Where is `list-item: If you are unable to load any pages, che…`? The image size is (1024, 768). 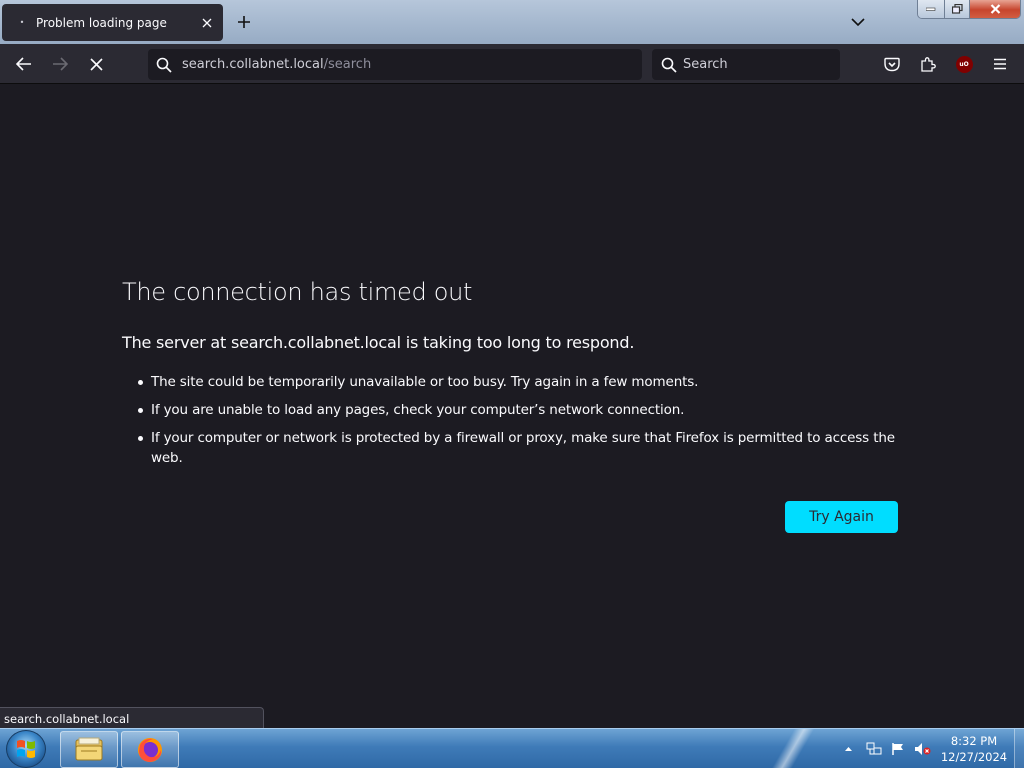 list-item: If you are unable to load any pages, che… is located at coordinates (524, 410).